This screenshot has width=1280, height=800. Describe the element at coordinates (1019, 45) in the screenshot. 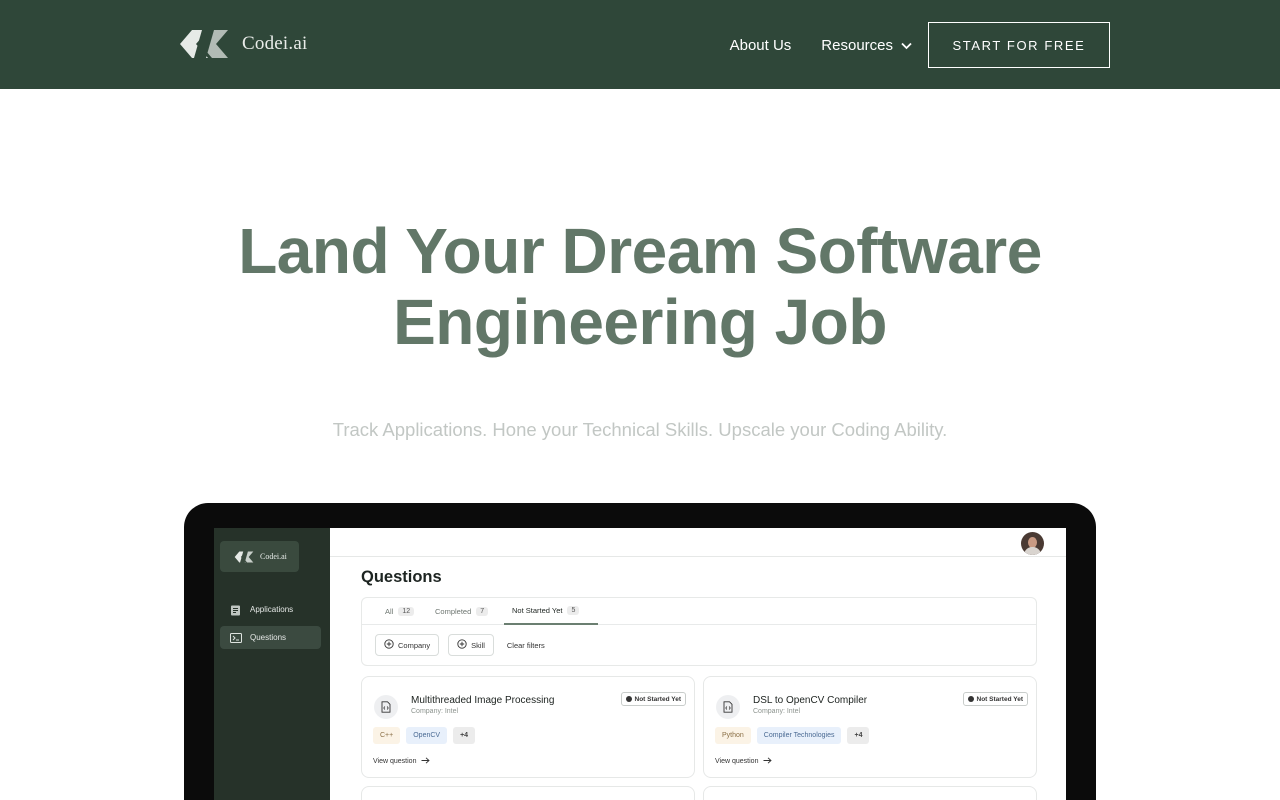

I see `start-for-free-button: START FOR FREE` at that location.